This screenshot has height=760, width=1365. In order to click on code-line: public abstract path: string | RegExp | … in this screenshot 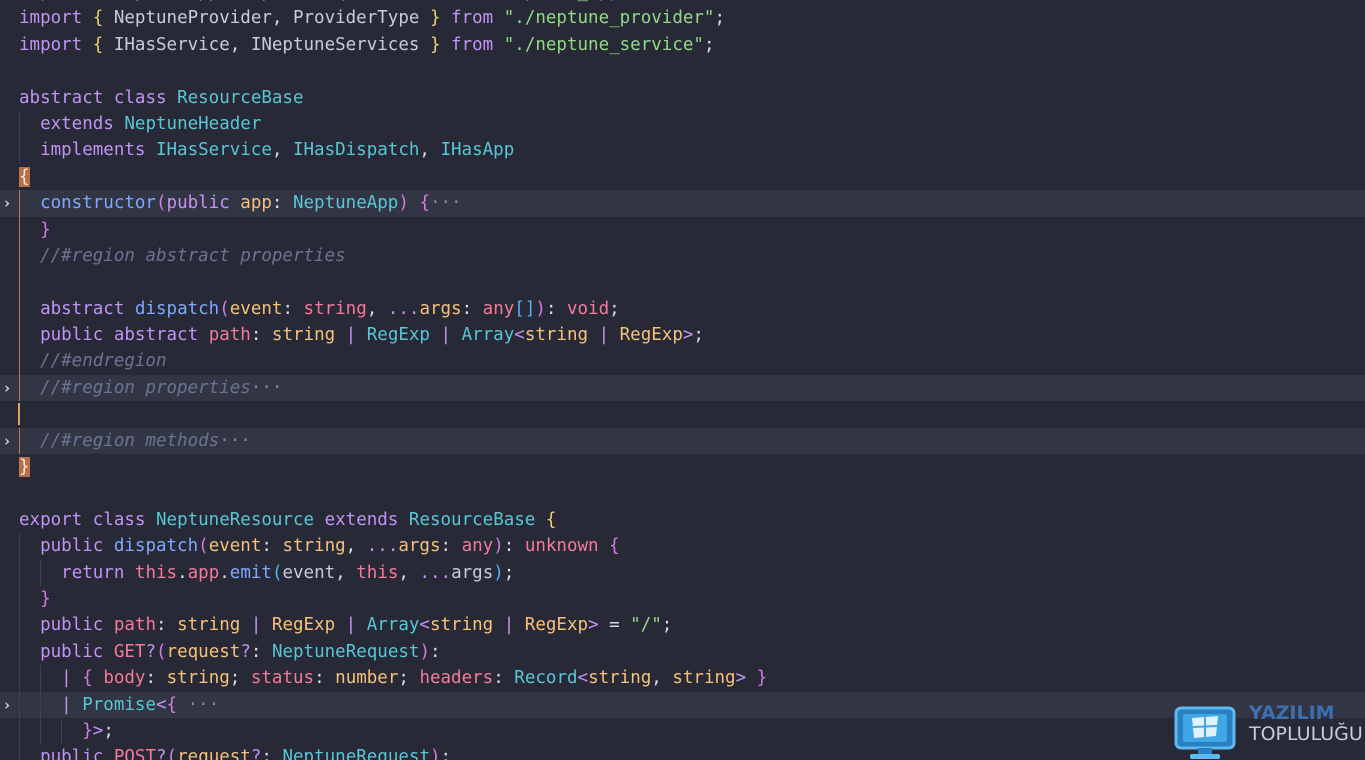, I will do `click(682, 335)`.